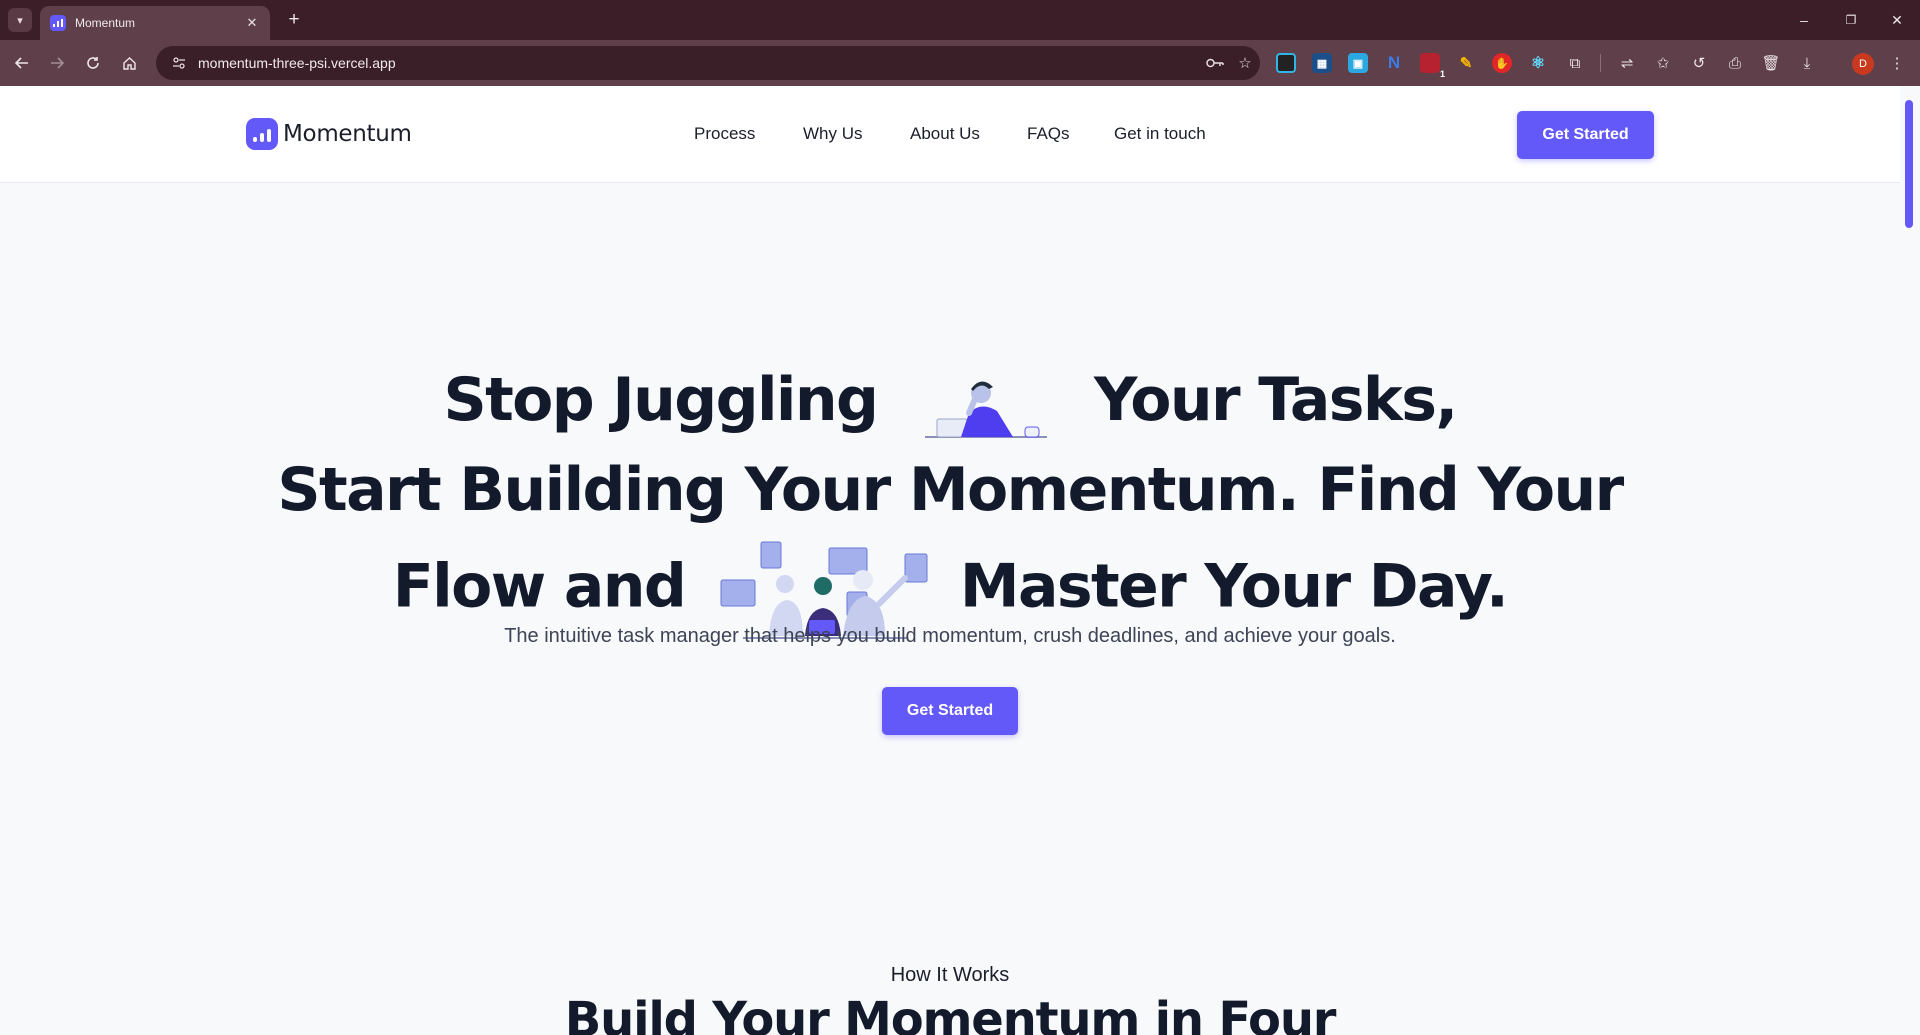  Describe the element at coordinates (129, 63) in the screenshot. I see `home-icon` at that location.